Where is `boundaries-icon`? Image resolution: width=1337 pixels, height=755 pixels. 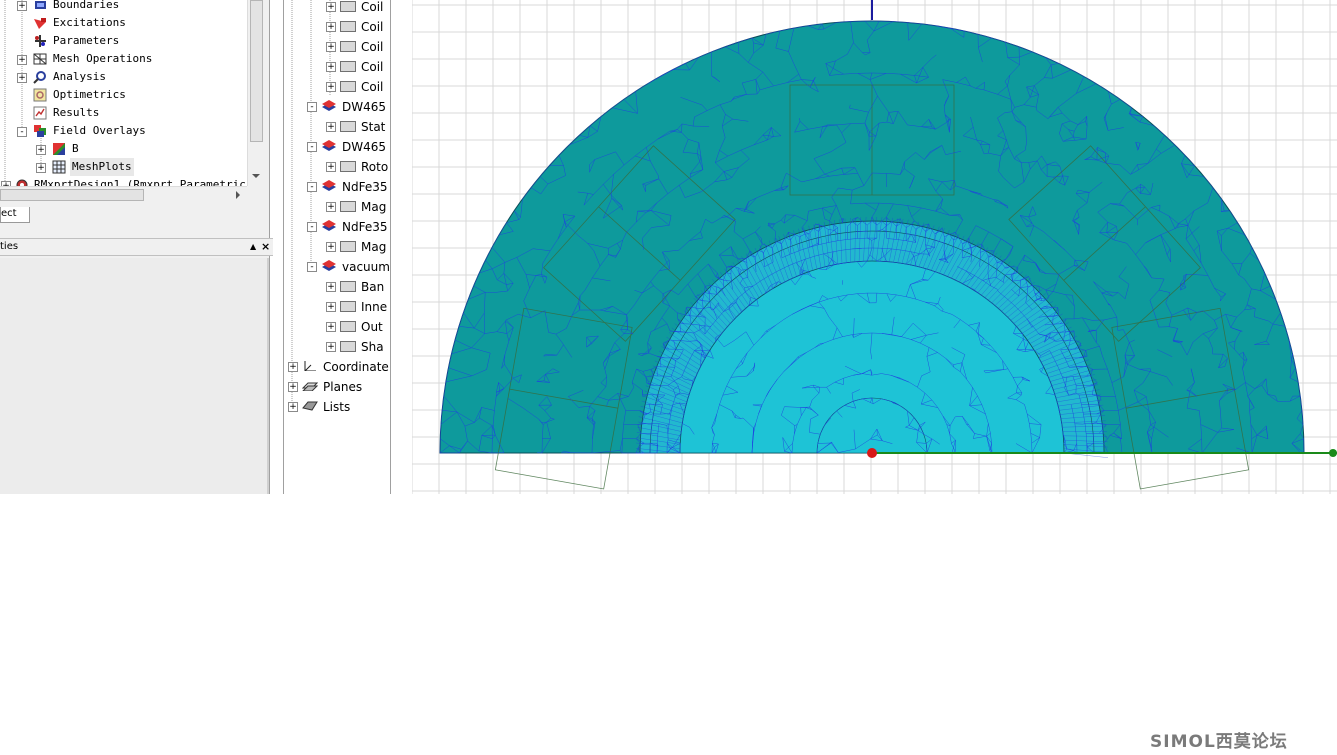
boundaries-icon is located at coordinates (40, 5).